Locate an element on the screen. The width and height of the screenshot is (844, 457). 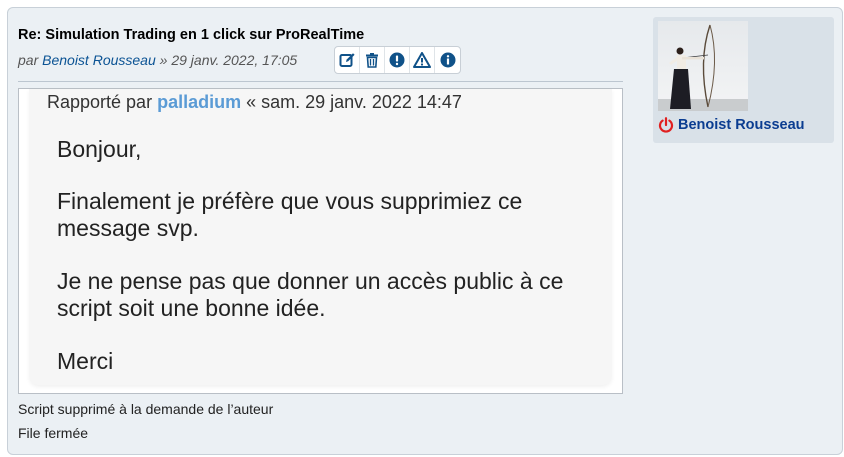
content-divider is located at coordinates (320, 81).